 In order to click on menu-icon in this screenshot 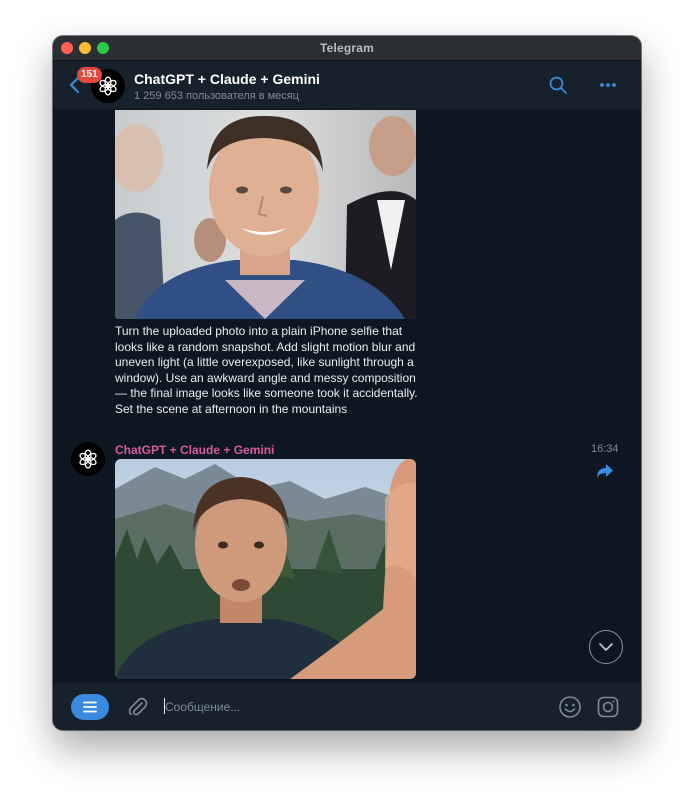, I will do `click(90, 707)`.